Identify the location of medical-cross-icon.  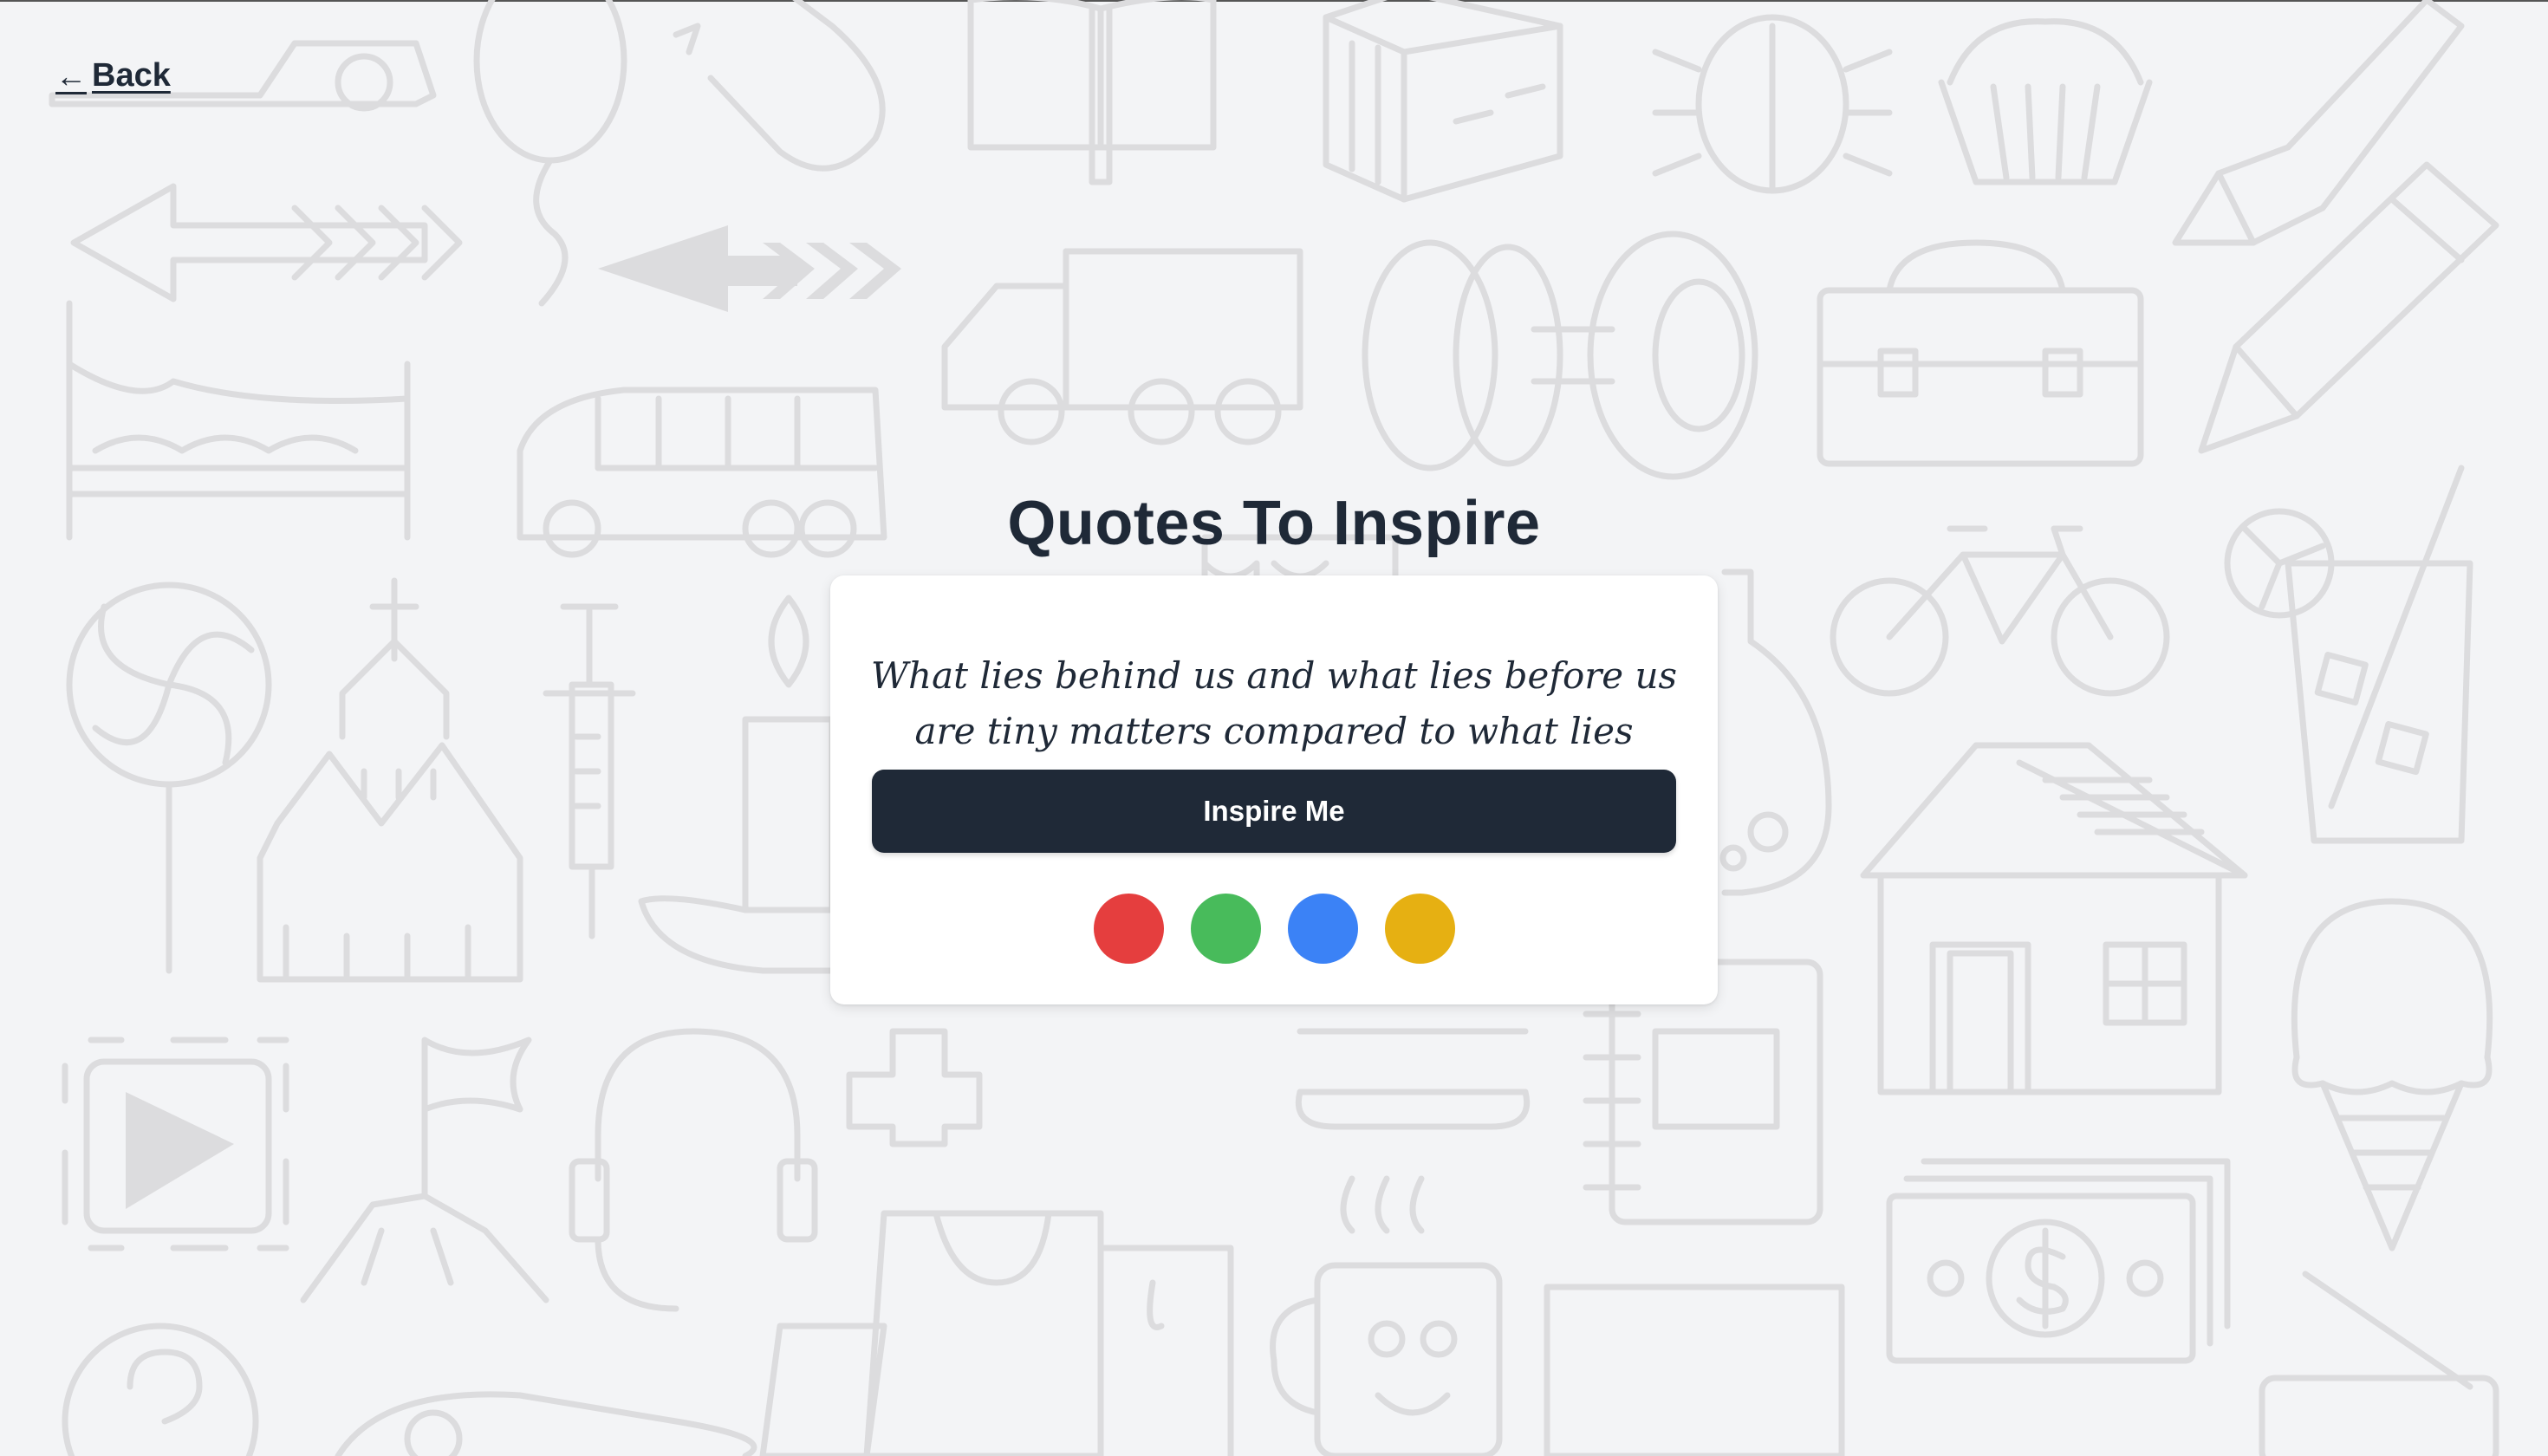
(914, 1087).